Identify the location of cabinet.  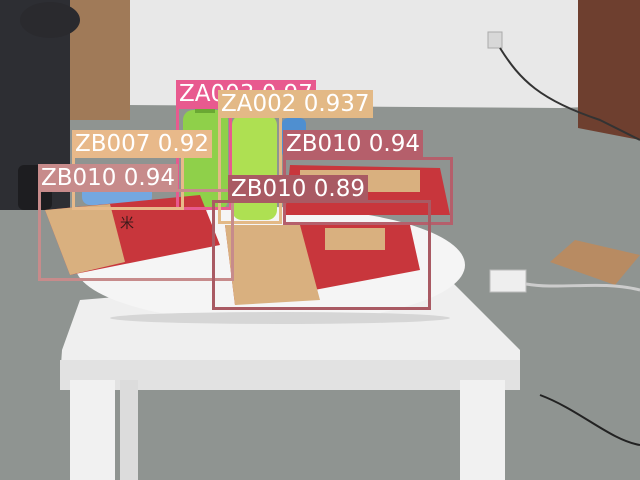
(609, 70).